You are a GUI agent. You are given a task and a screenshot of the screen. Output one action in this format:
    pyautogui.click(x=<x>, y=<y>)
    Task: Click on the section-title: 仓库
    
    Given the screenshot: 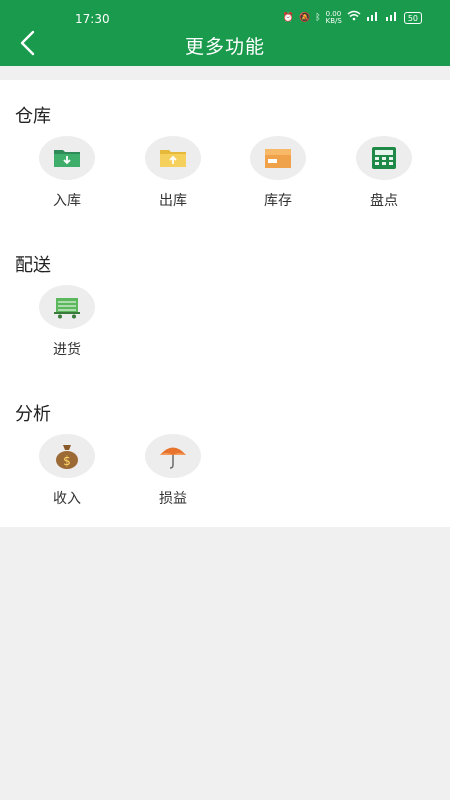 What is the action you would take?
    pyautogui.click(x=33, y=116)
    